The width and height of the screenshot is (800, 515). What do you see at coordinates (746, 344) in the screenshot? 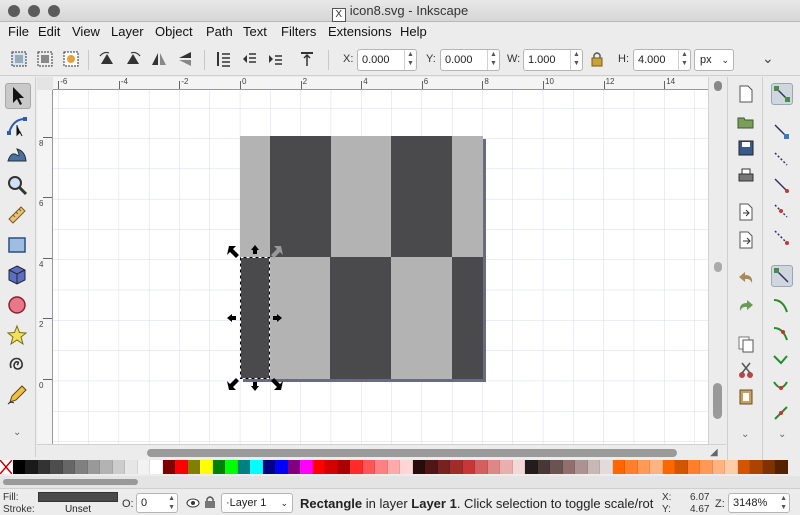
I see `copy-icon` at bounding box center [746, 344].